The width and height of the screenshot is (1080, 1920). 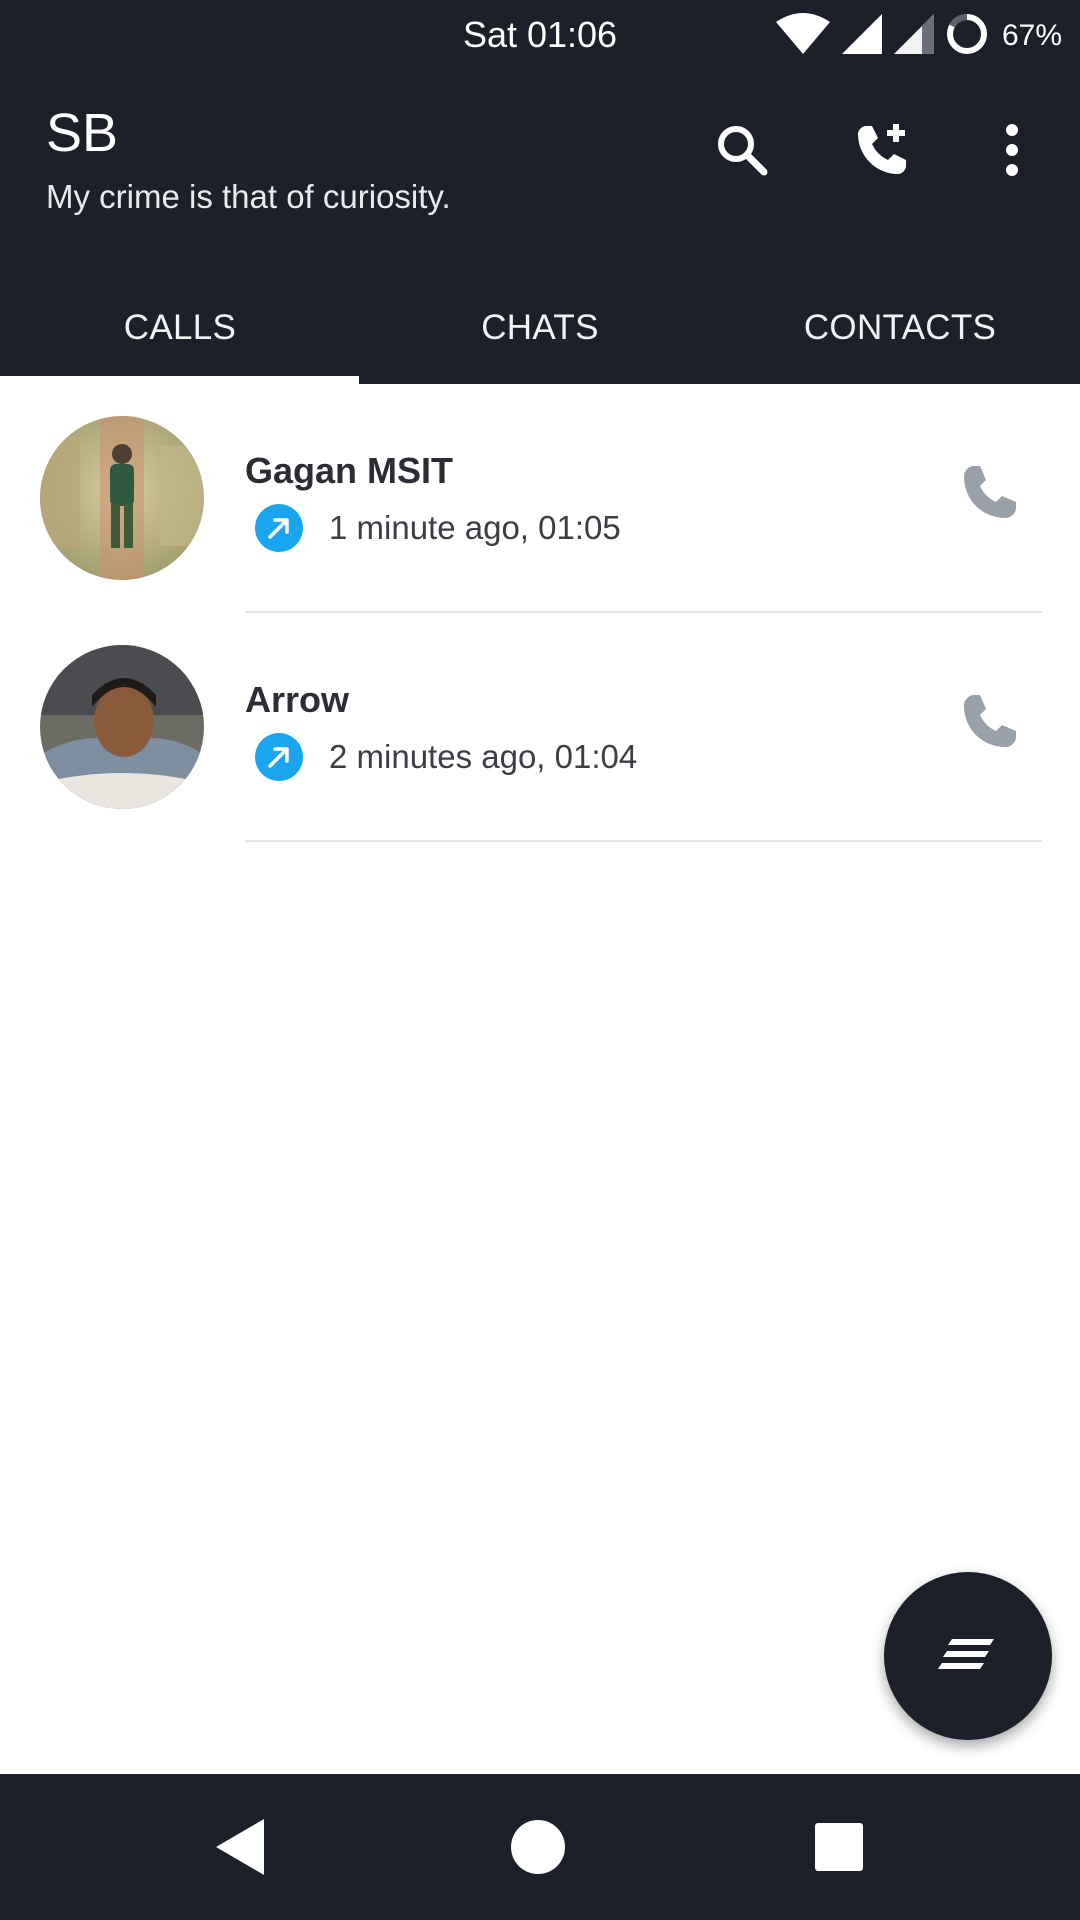 What do you see at coordinates (900, 328) in the screenshot?
I see `tab-contacts: CONTACTS` at bounding box center [900, 328].